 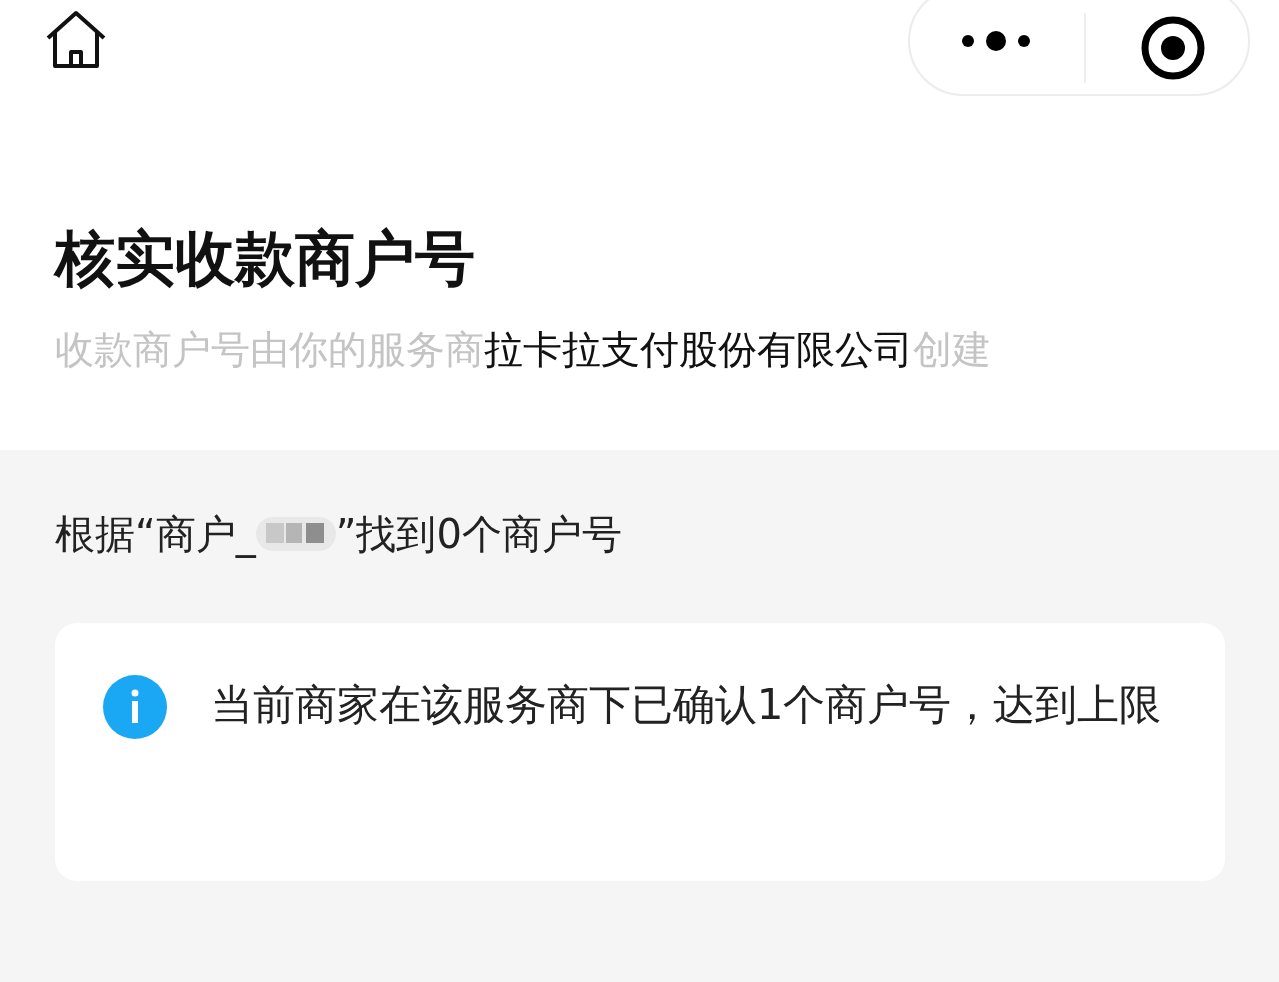 What do you see at coordinates (265, 258) in the screenshot?
I see `page-title: 核实收款商户号` at bounding box center [265, 258].